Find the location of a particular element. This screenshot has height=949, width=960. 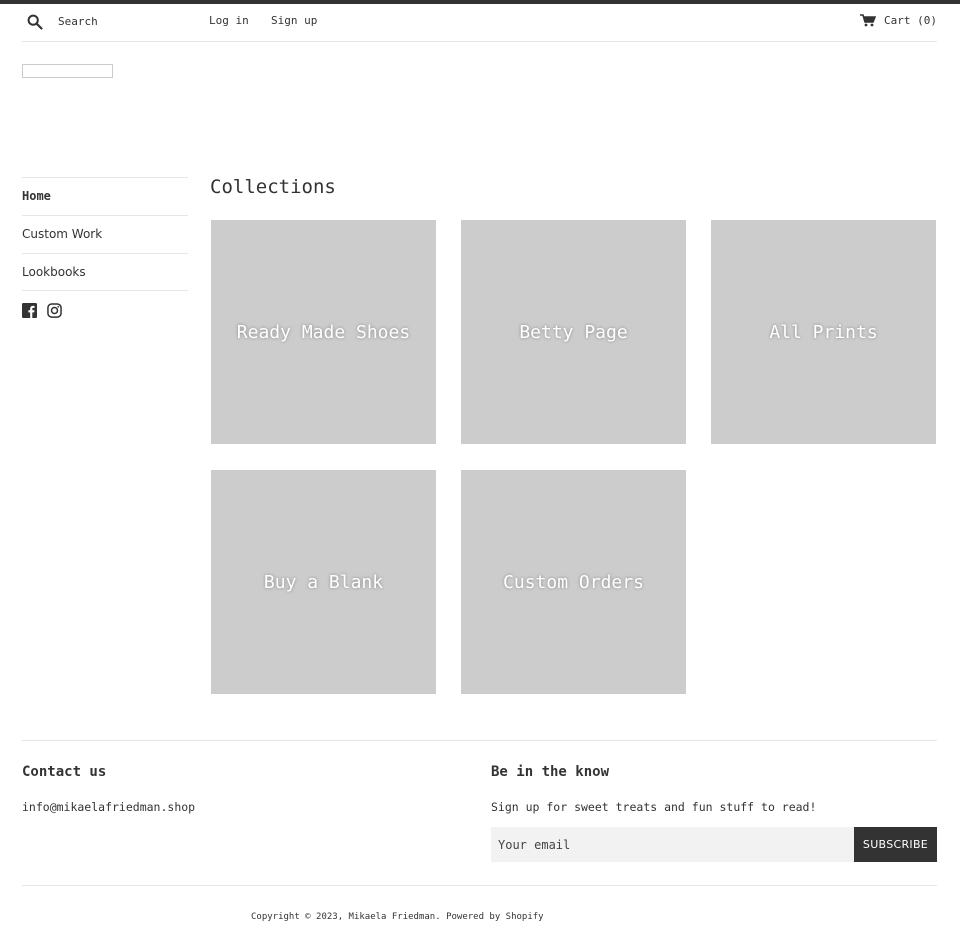

search-icon is located at coordinates (35, 22).